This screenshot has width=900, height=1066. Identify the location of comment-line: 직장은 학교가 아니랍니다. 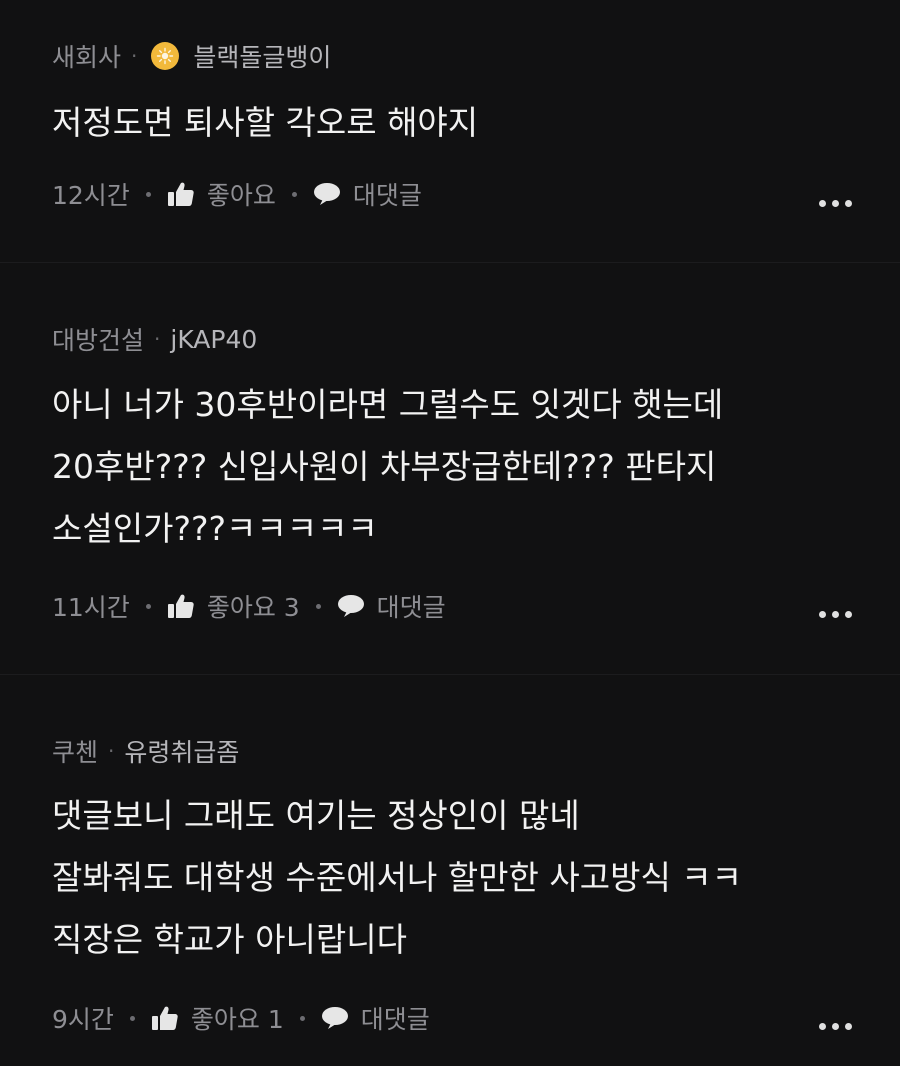
(229, 939).